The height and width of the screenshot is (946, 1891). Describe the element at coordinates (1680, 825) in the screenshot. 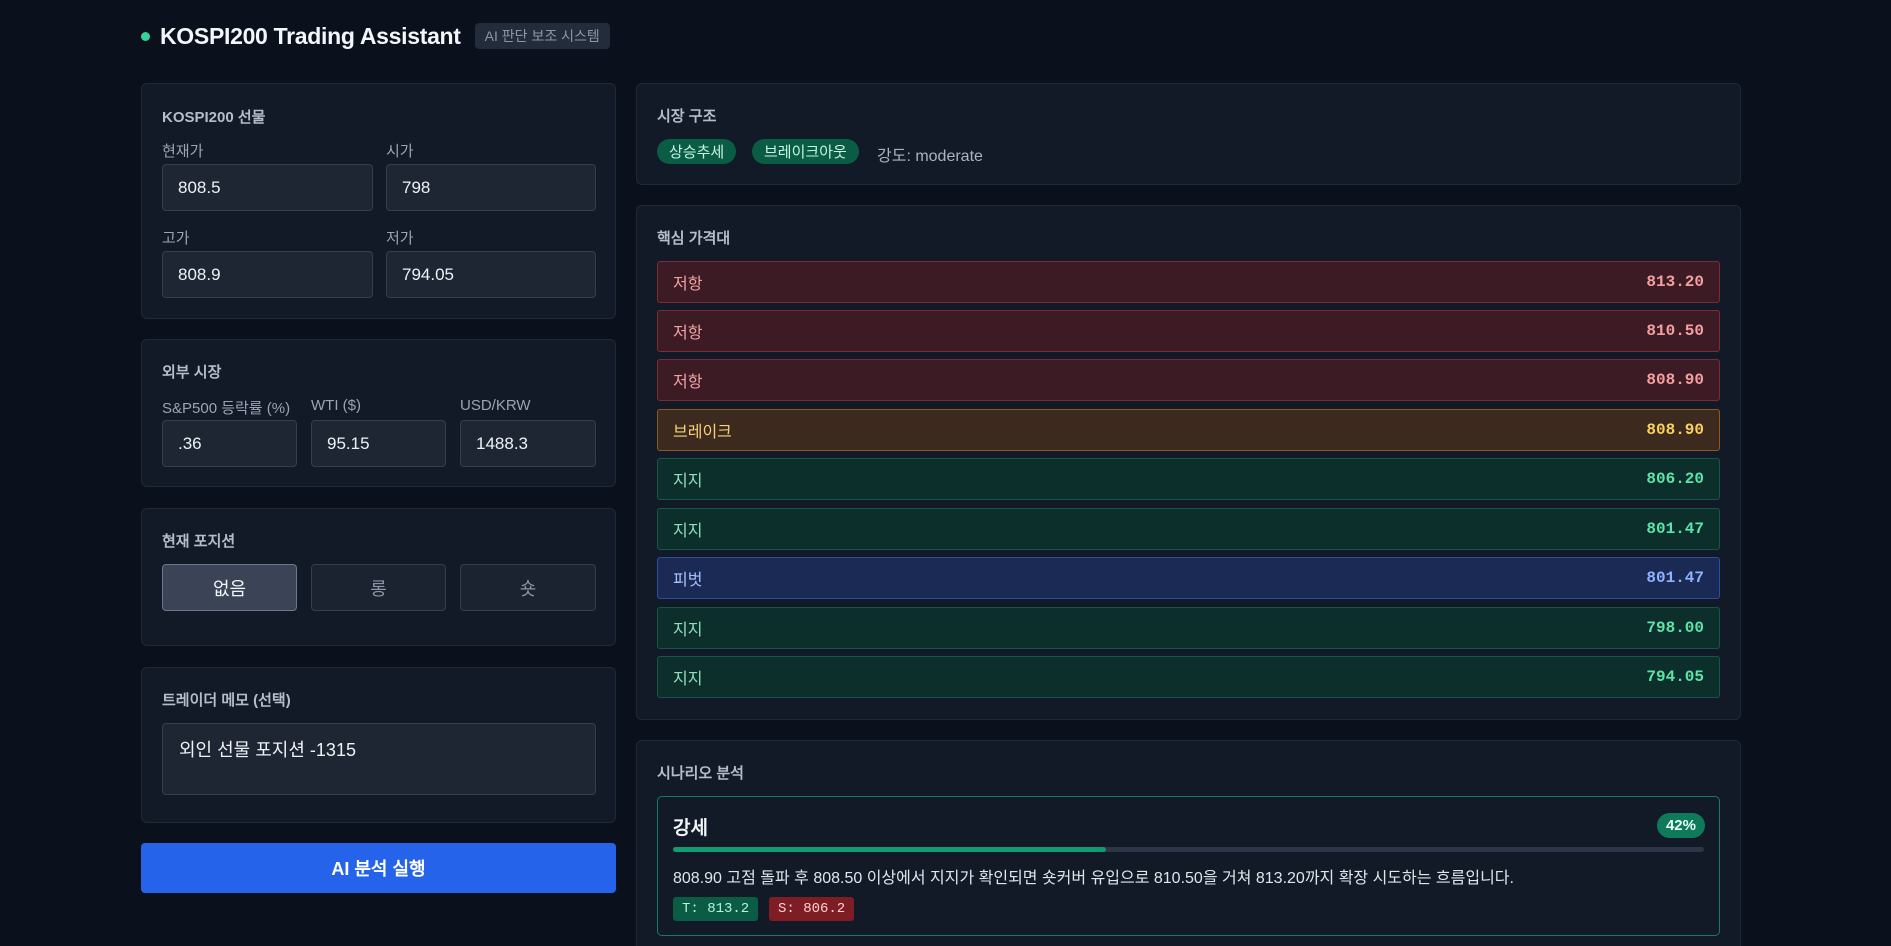

I see `scenario-probability-badge: 42%` at that location.